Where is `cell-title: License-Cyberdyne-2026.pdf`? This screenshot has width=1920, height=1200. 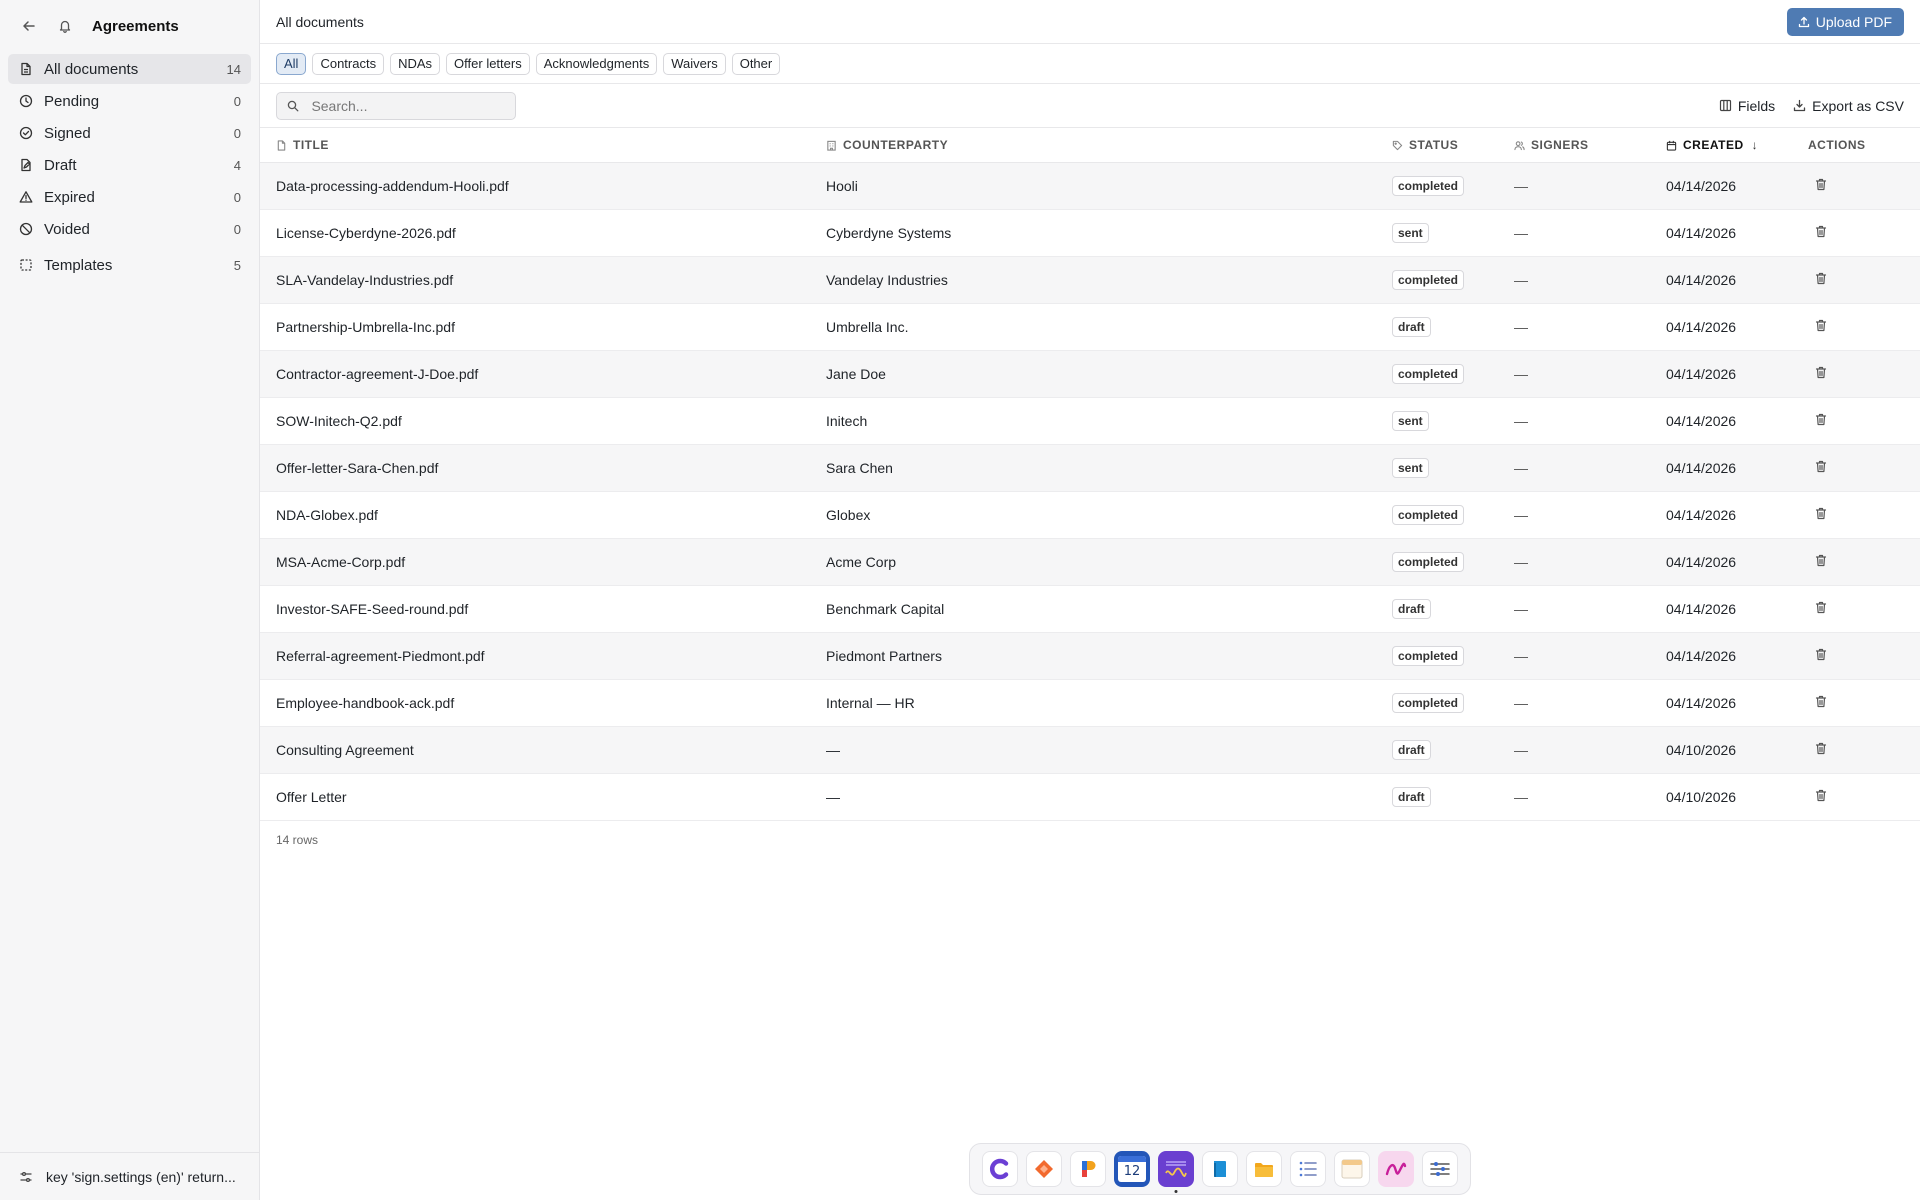 cell-title: License-Cyberdyne-2026.pdf is located at coordinates (543, 233).